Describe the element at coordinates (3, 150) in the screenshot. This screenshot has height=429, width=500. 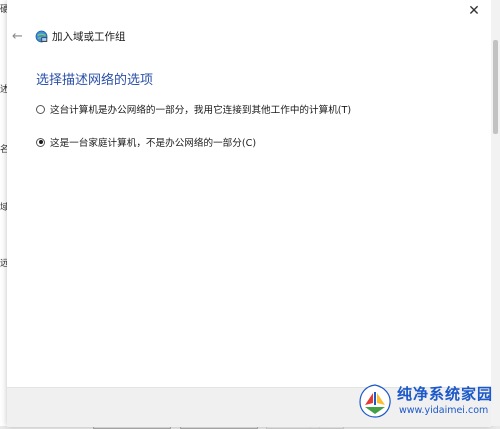
I see `background-text: 名` at that location.